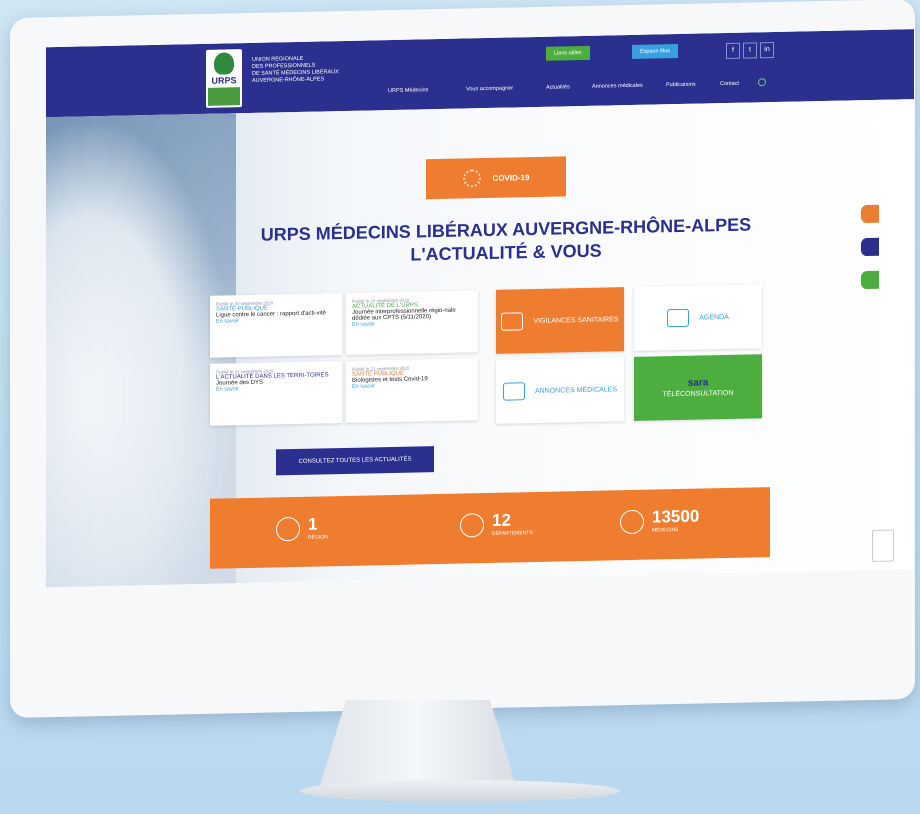 This screenshot has height=814, width=920. I want to click on logo-region-band, so click(224, 96).